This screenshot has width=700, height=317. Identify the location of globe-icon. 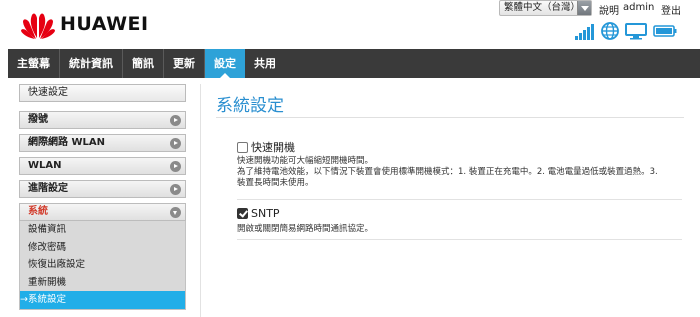
(610, 31).